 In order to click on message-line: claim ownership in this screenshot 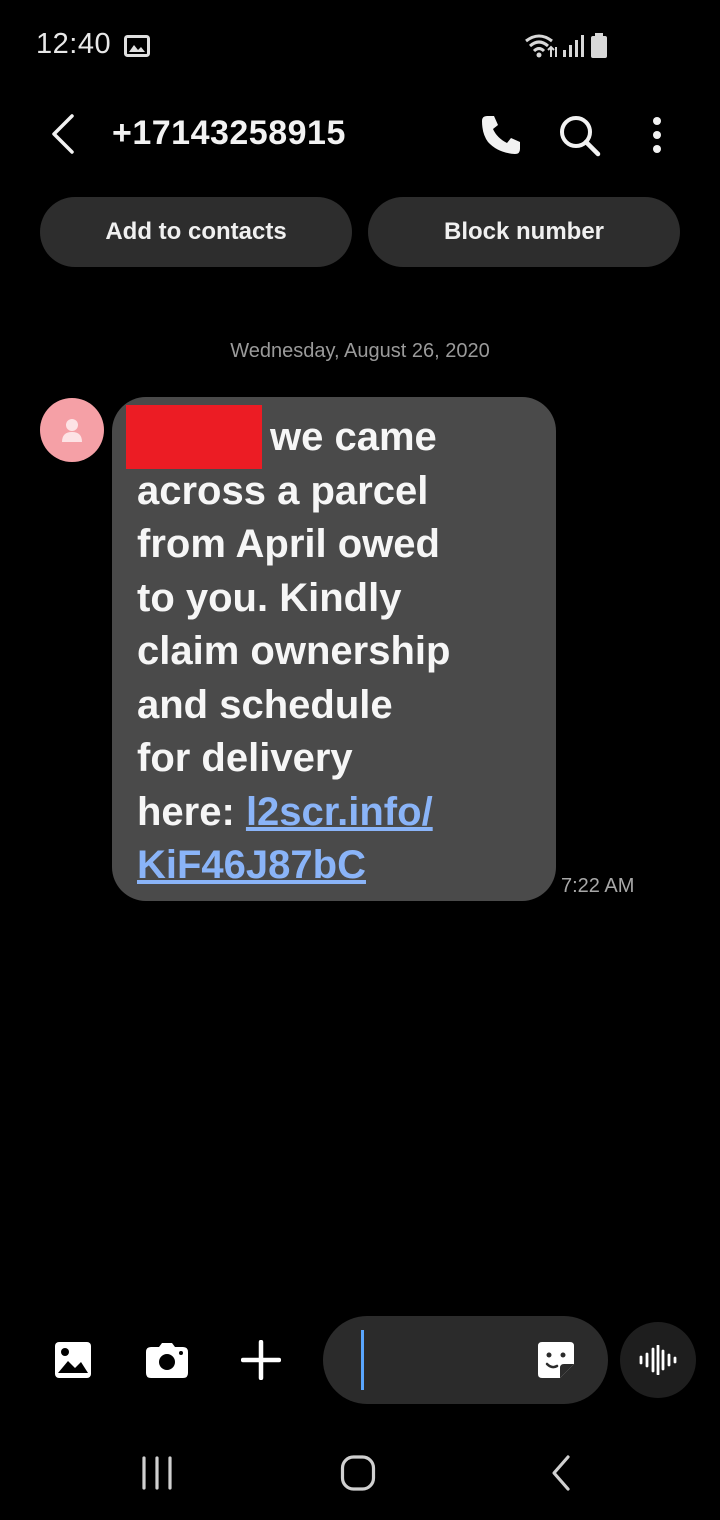, I will do `click(294, 651)`.